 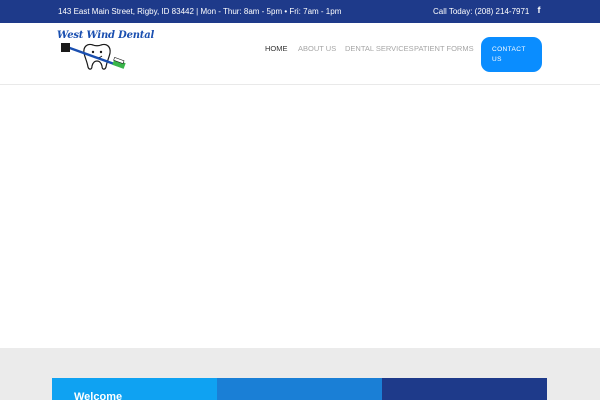 I want to click on nav-patient-forms: PATIENT FORMS, so click(x=444, y=48).